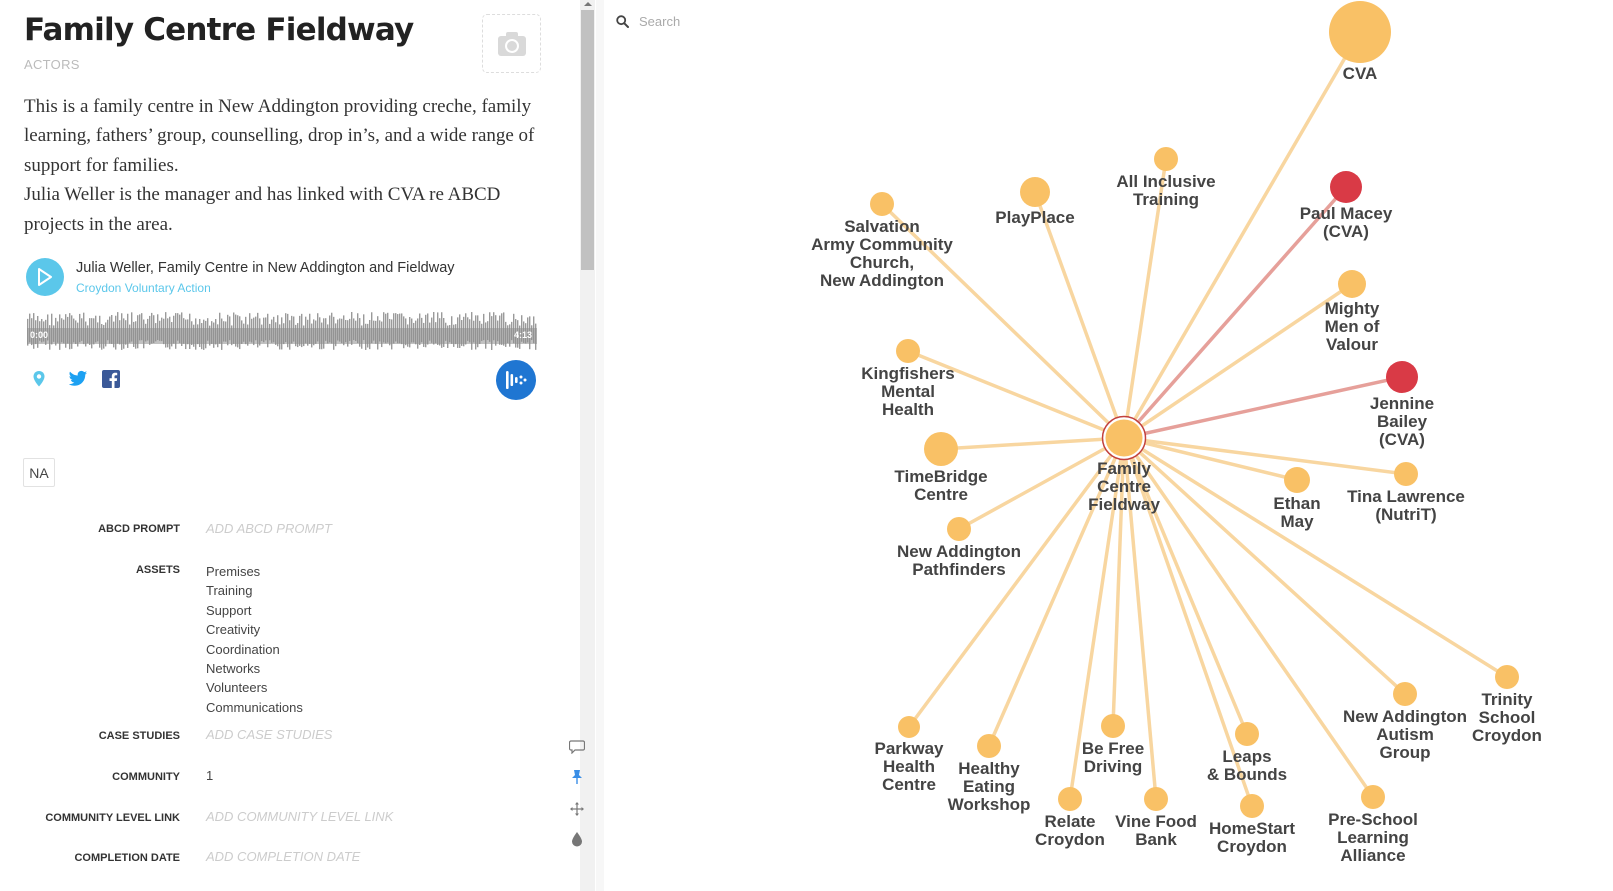  Describe the element at coordinates (1265, 456) in the screenshot. I see `edge-tina-lawrence` at that location.